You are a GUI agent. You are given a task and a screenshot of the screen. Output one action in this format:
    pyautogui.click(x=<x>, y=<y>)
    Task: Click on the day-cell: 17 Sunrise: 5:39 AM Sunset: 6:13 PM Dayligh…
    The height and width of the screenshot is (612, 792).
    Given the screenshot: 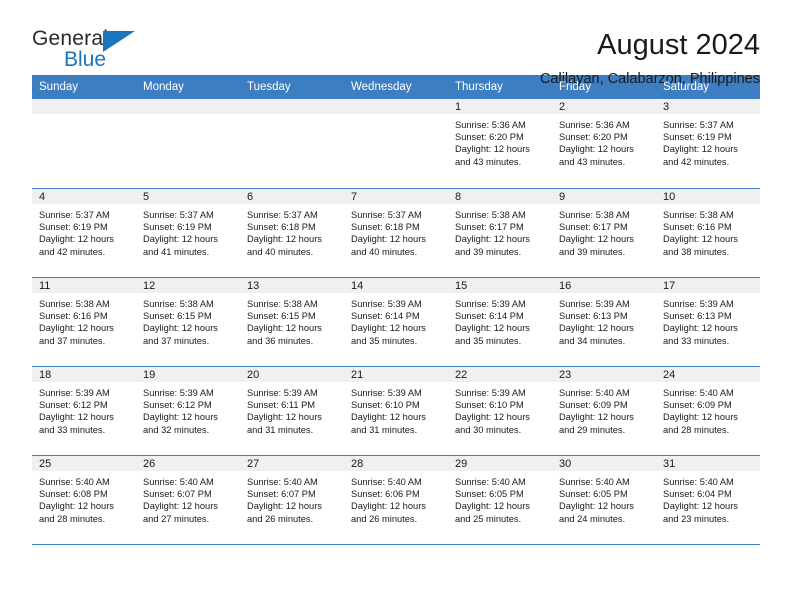 What is the action you would take?
    pyautogui.click(x=708, y=321)
    